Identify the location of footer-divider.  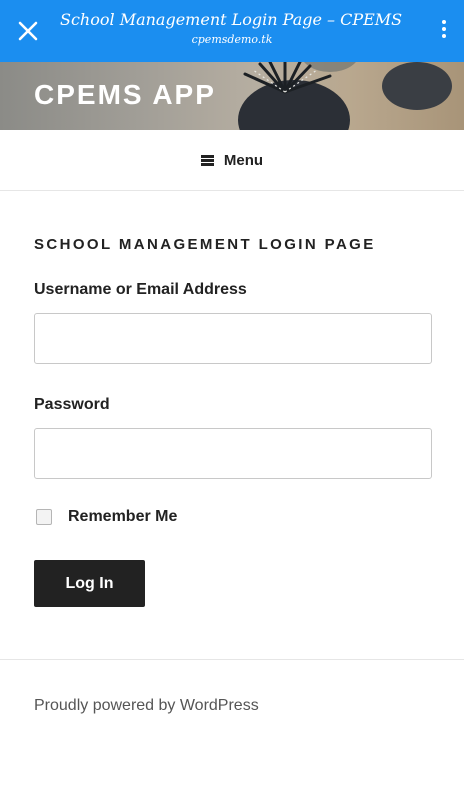
(232, 659).